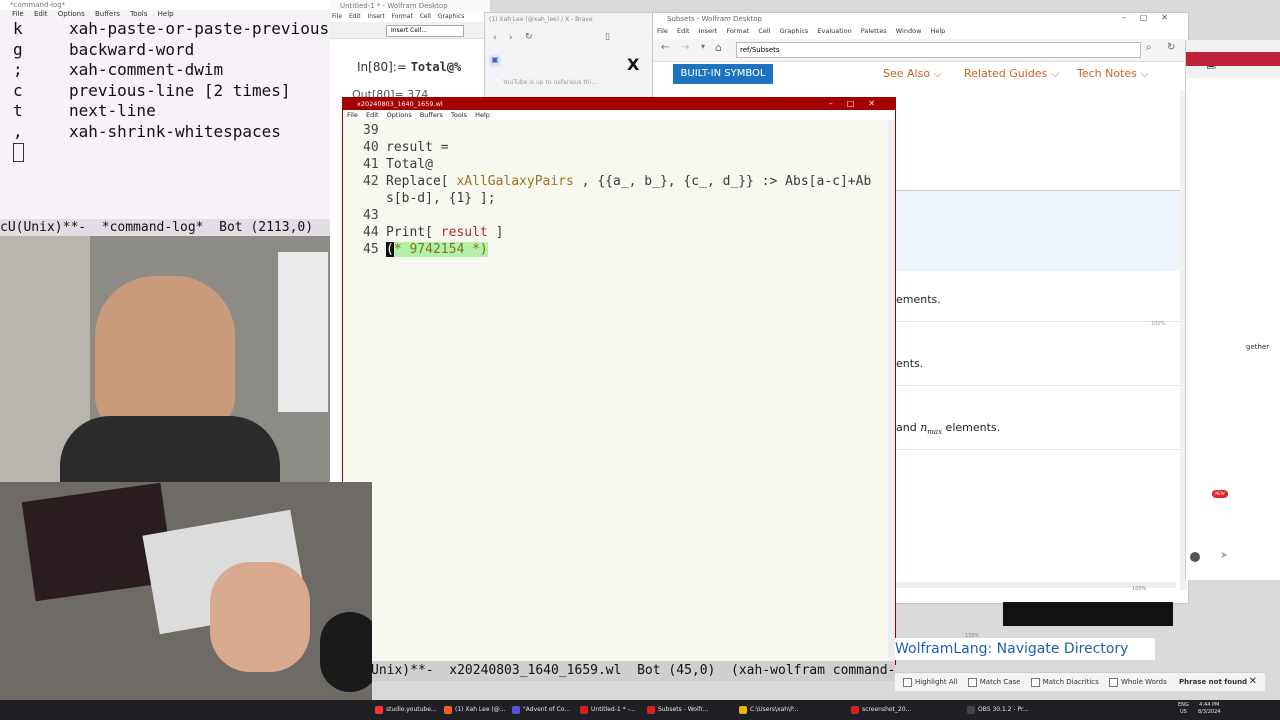  What do you see at coordinates (619, 104) in the screenshot?
I see `emacs-titlebar: x20240803_1640_1659.wl –□✕` at bounding box center [619, 104].